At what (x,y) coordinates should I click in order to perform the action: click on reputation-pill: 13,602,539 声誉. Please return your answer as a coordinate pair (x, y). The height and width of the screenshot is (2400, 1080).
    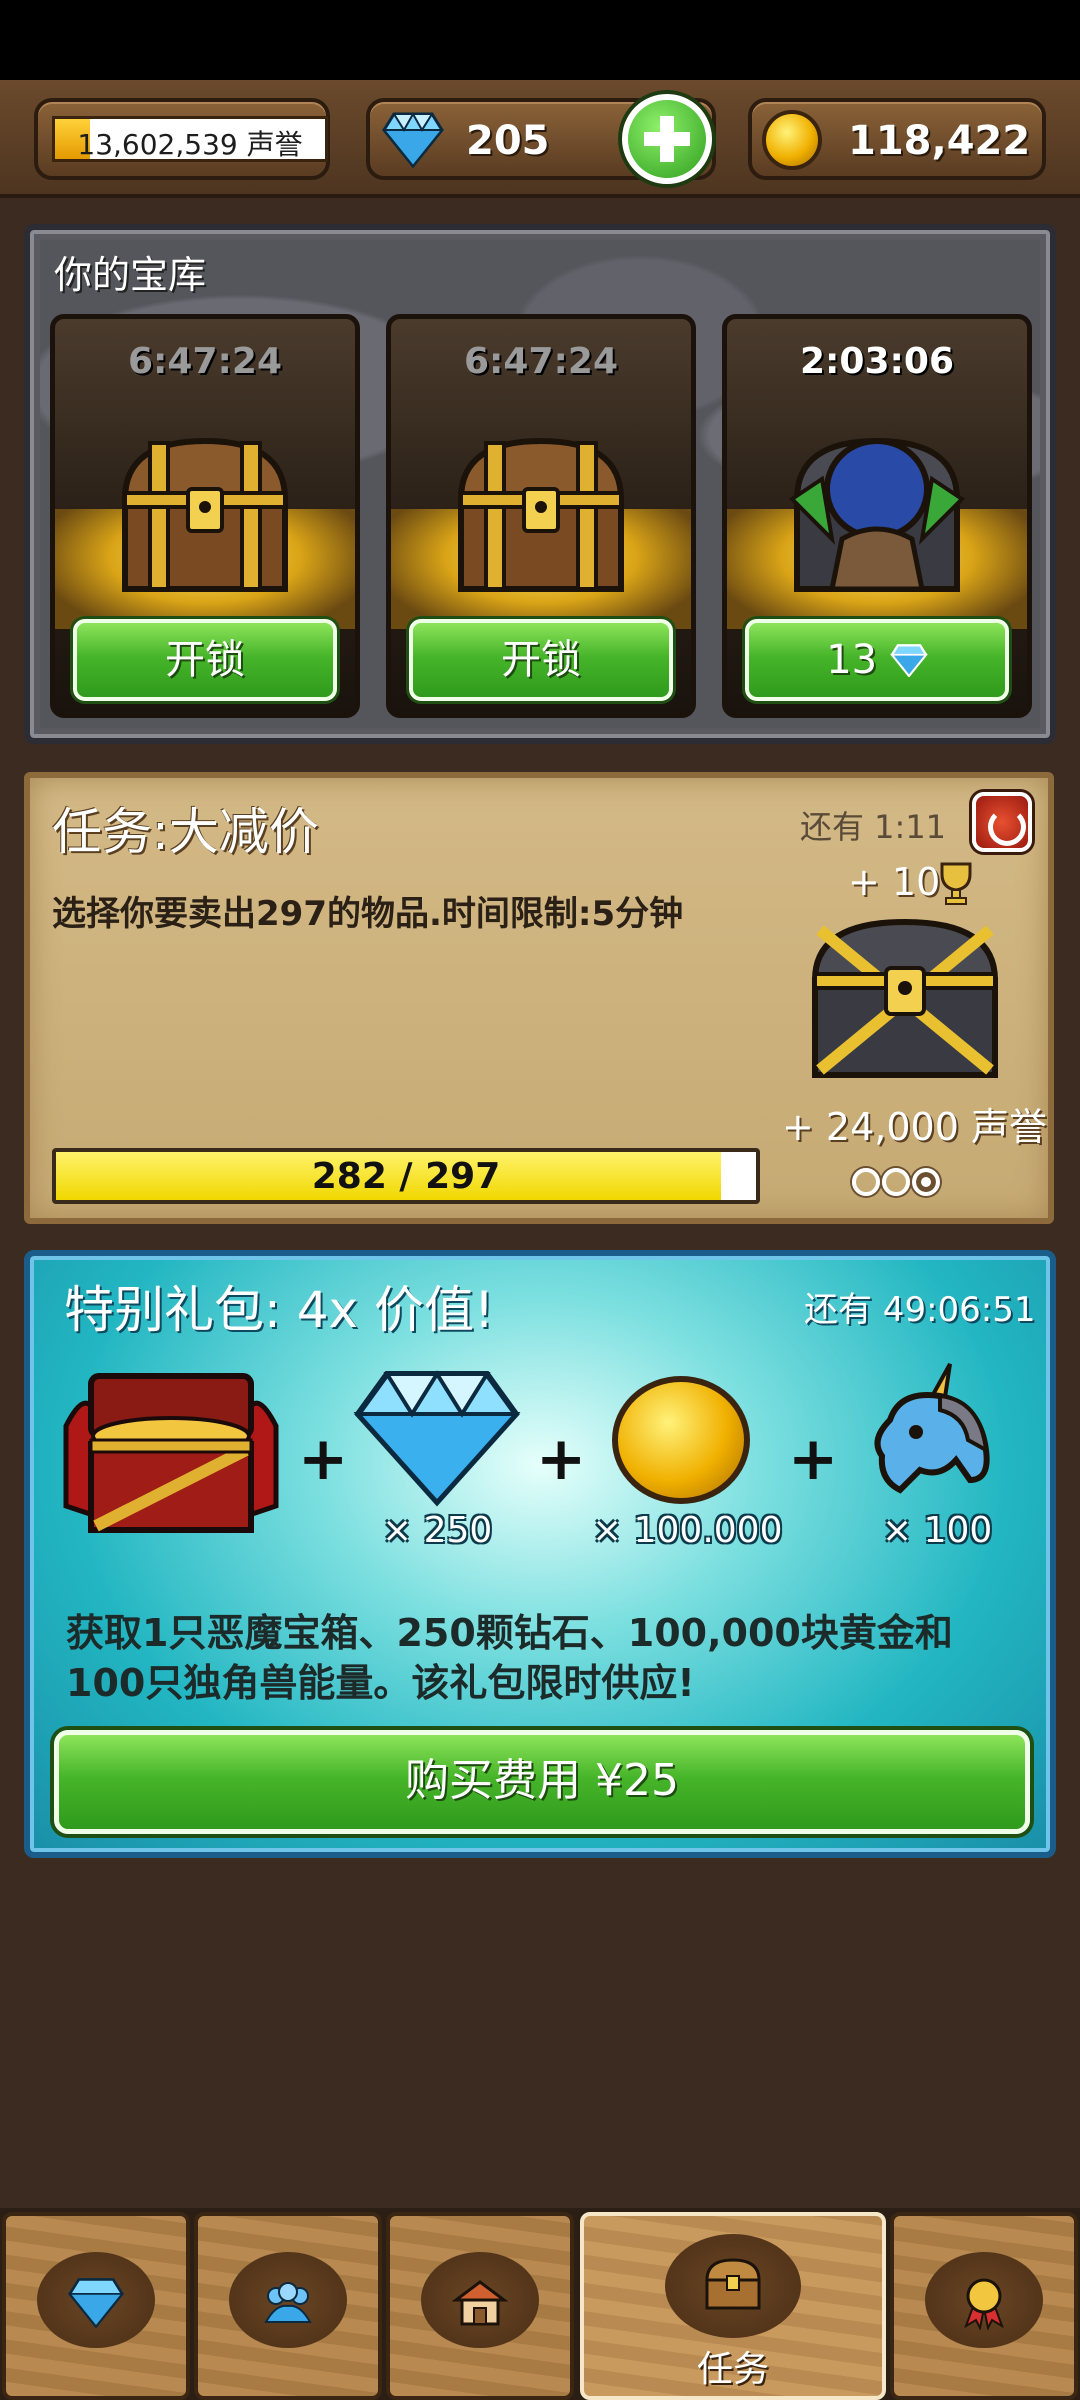
    Looking at the image, I should click on (182, 139).